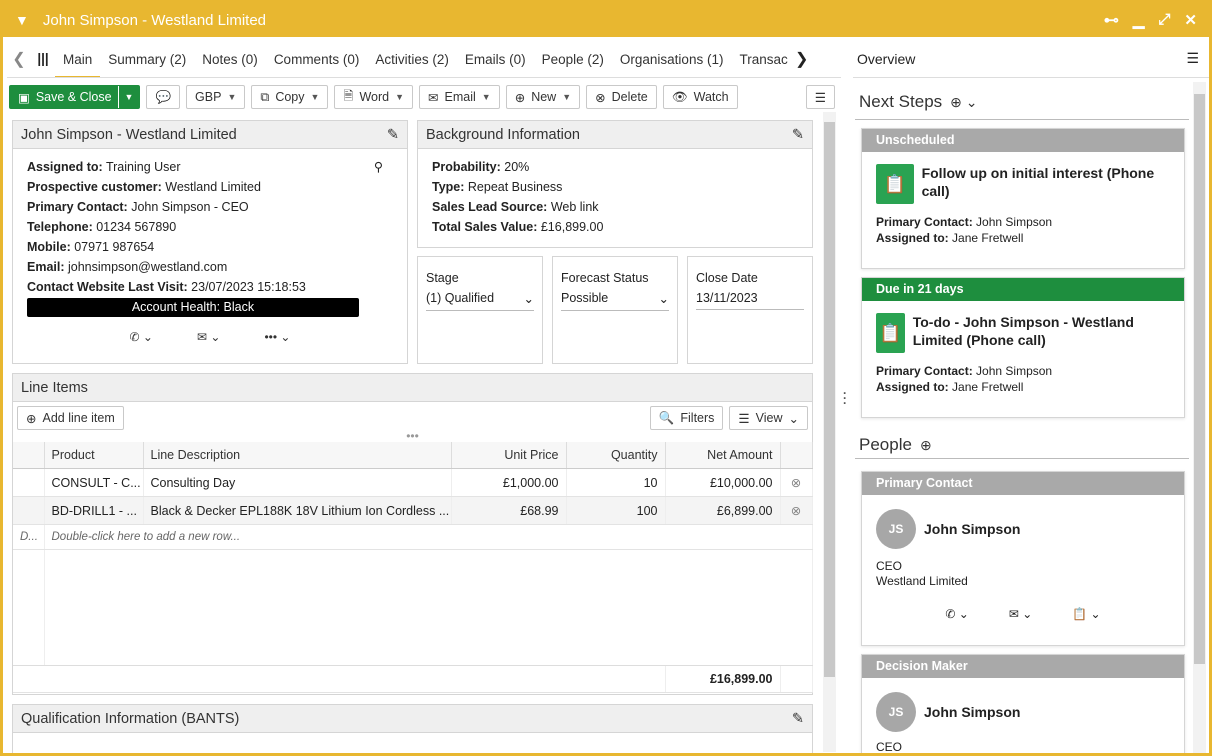  What do you see at coordinates (189, 207) in the screenshot?
I see `primary-contact: John Simpson - CEO` at bounding box center [189, 207].